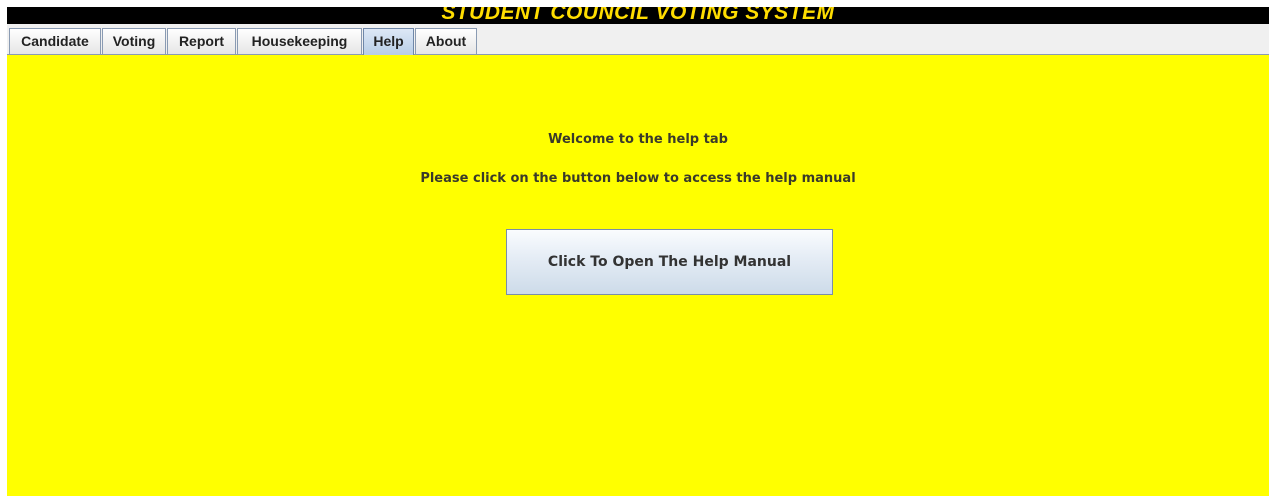 The width and height of the screenshot is (1274, 496). I want to click on title-bar: STUDENT COUNCIL VOTING SYSTEM, so click(638, 15).